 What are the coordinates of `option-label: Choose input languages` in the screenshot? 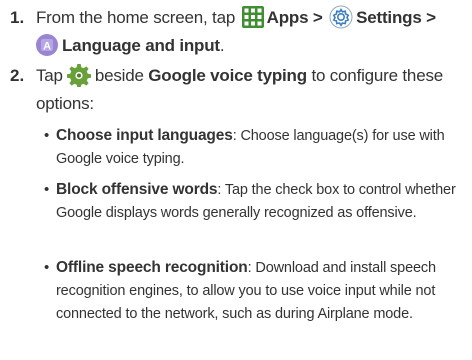 It's located at (144, 135).